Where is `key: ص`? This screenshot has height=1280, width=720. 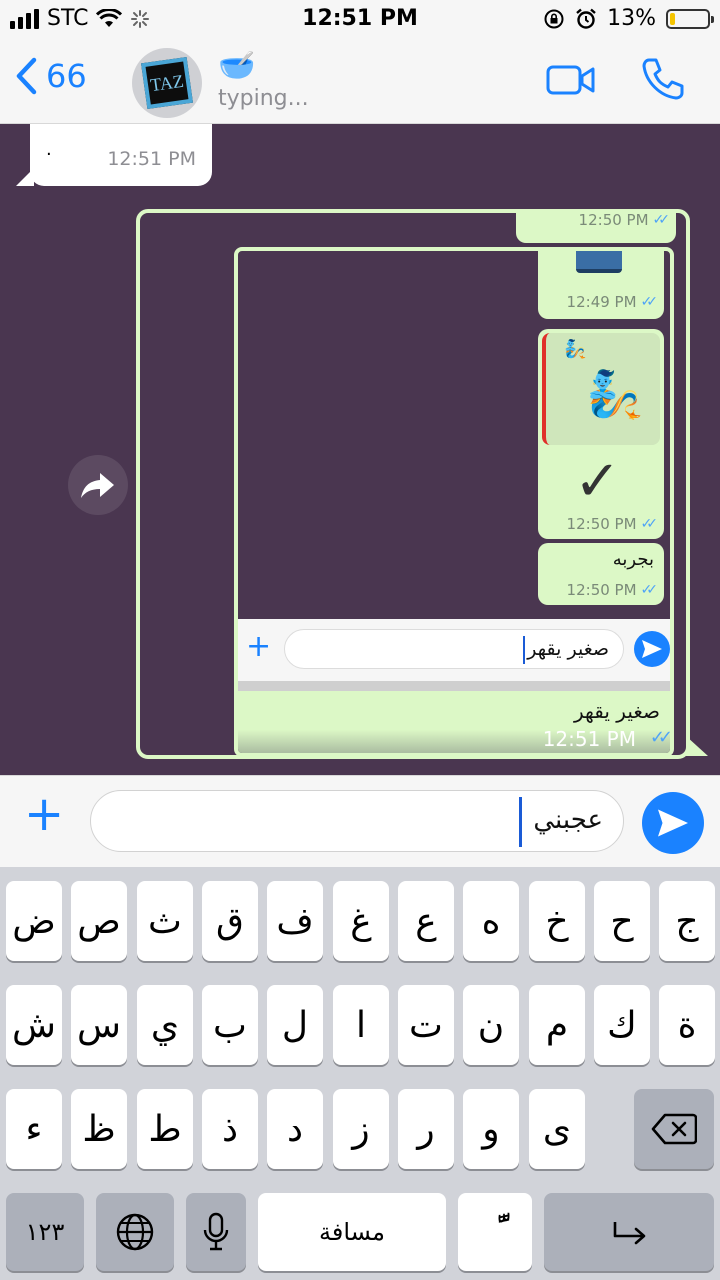
key: ص is located at coordinates (99, 921).